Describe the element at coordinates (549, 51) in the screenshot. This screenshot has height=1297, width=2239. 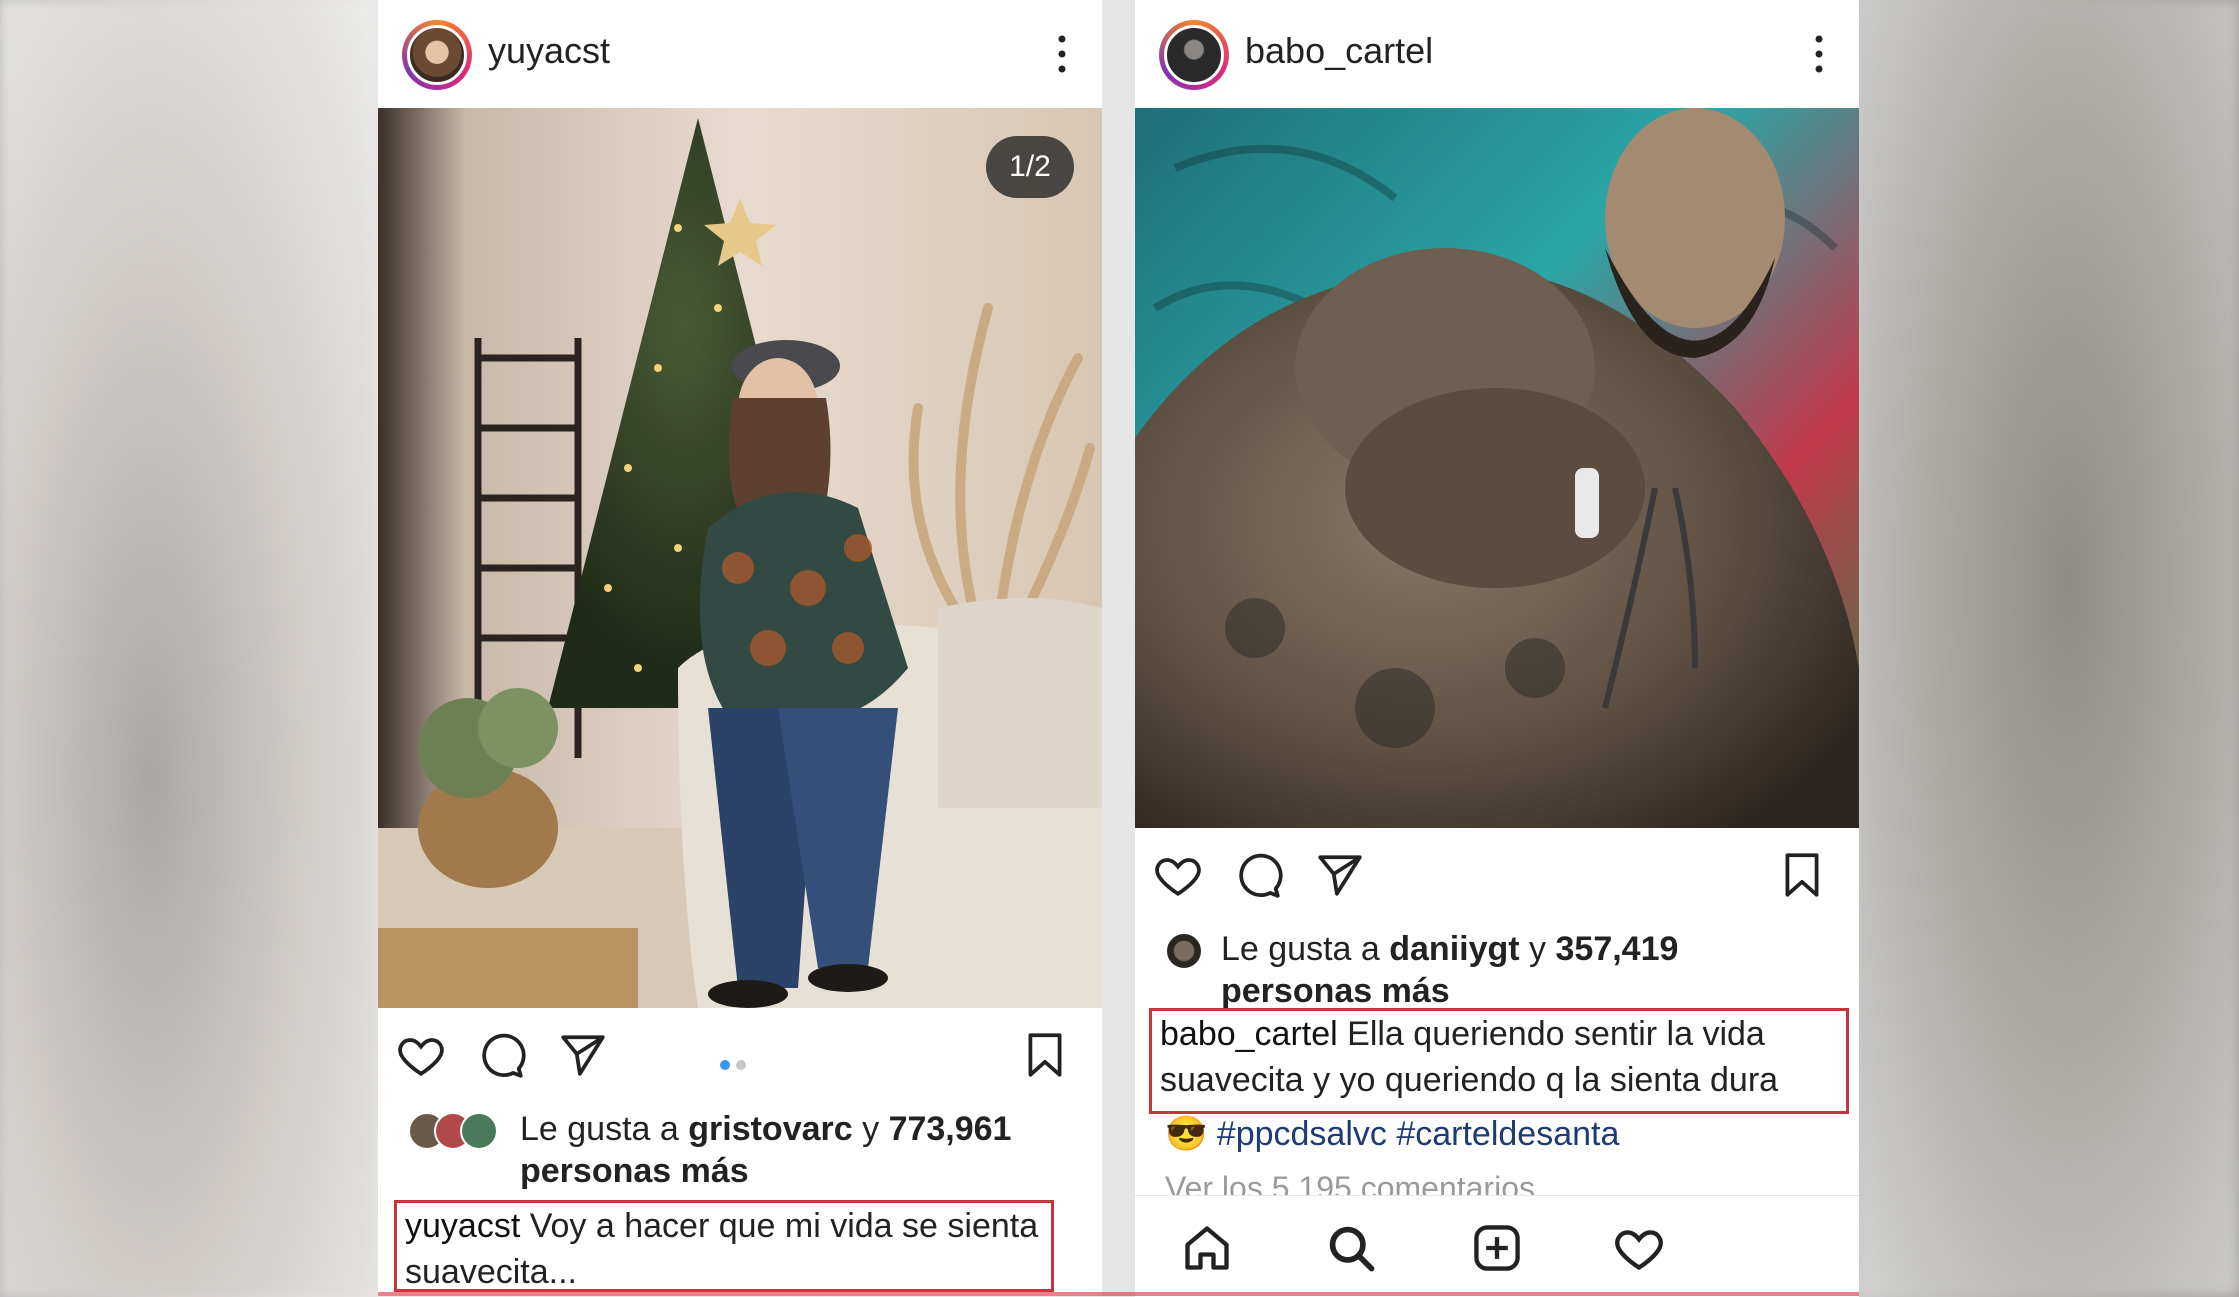
I see `post-username: yuyacst` at that location.